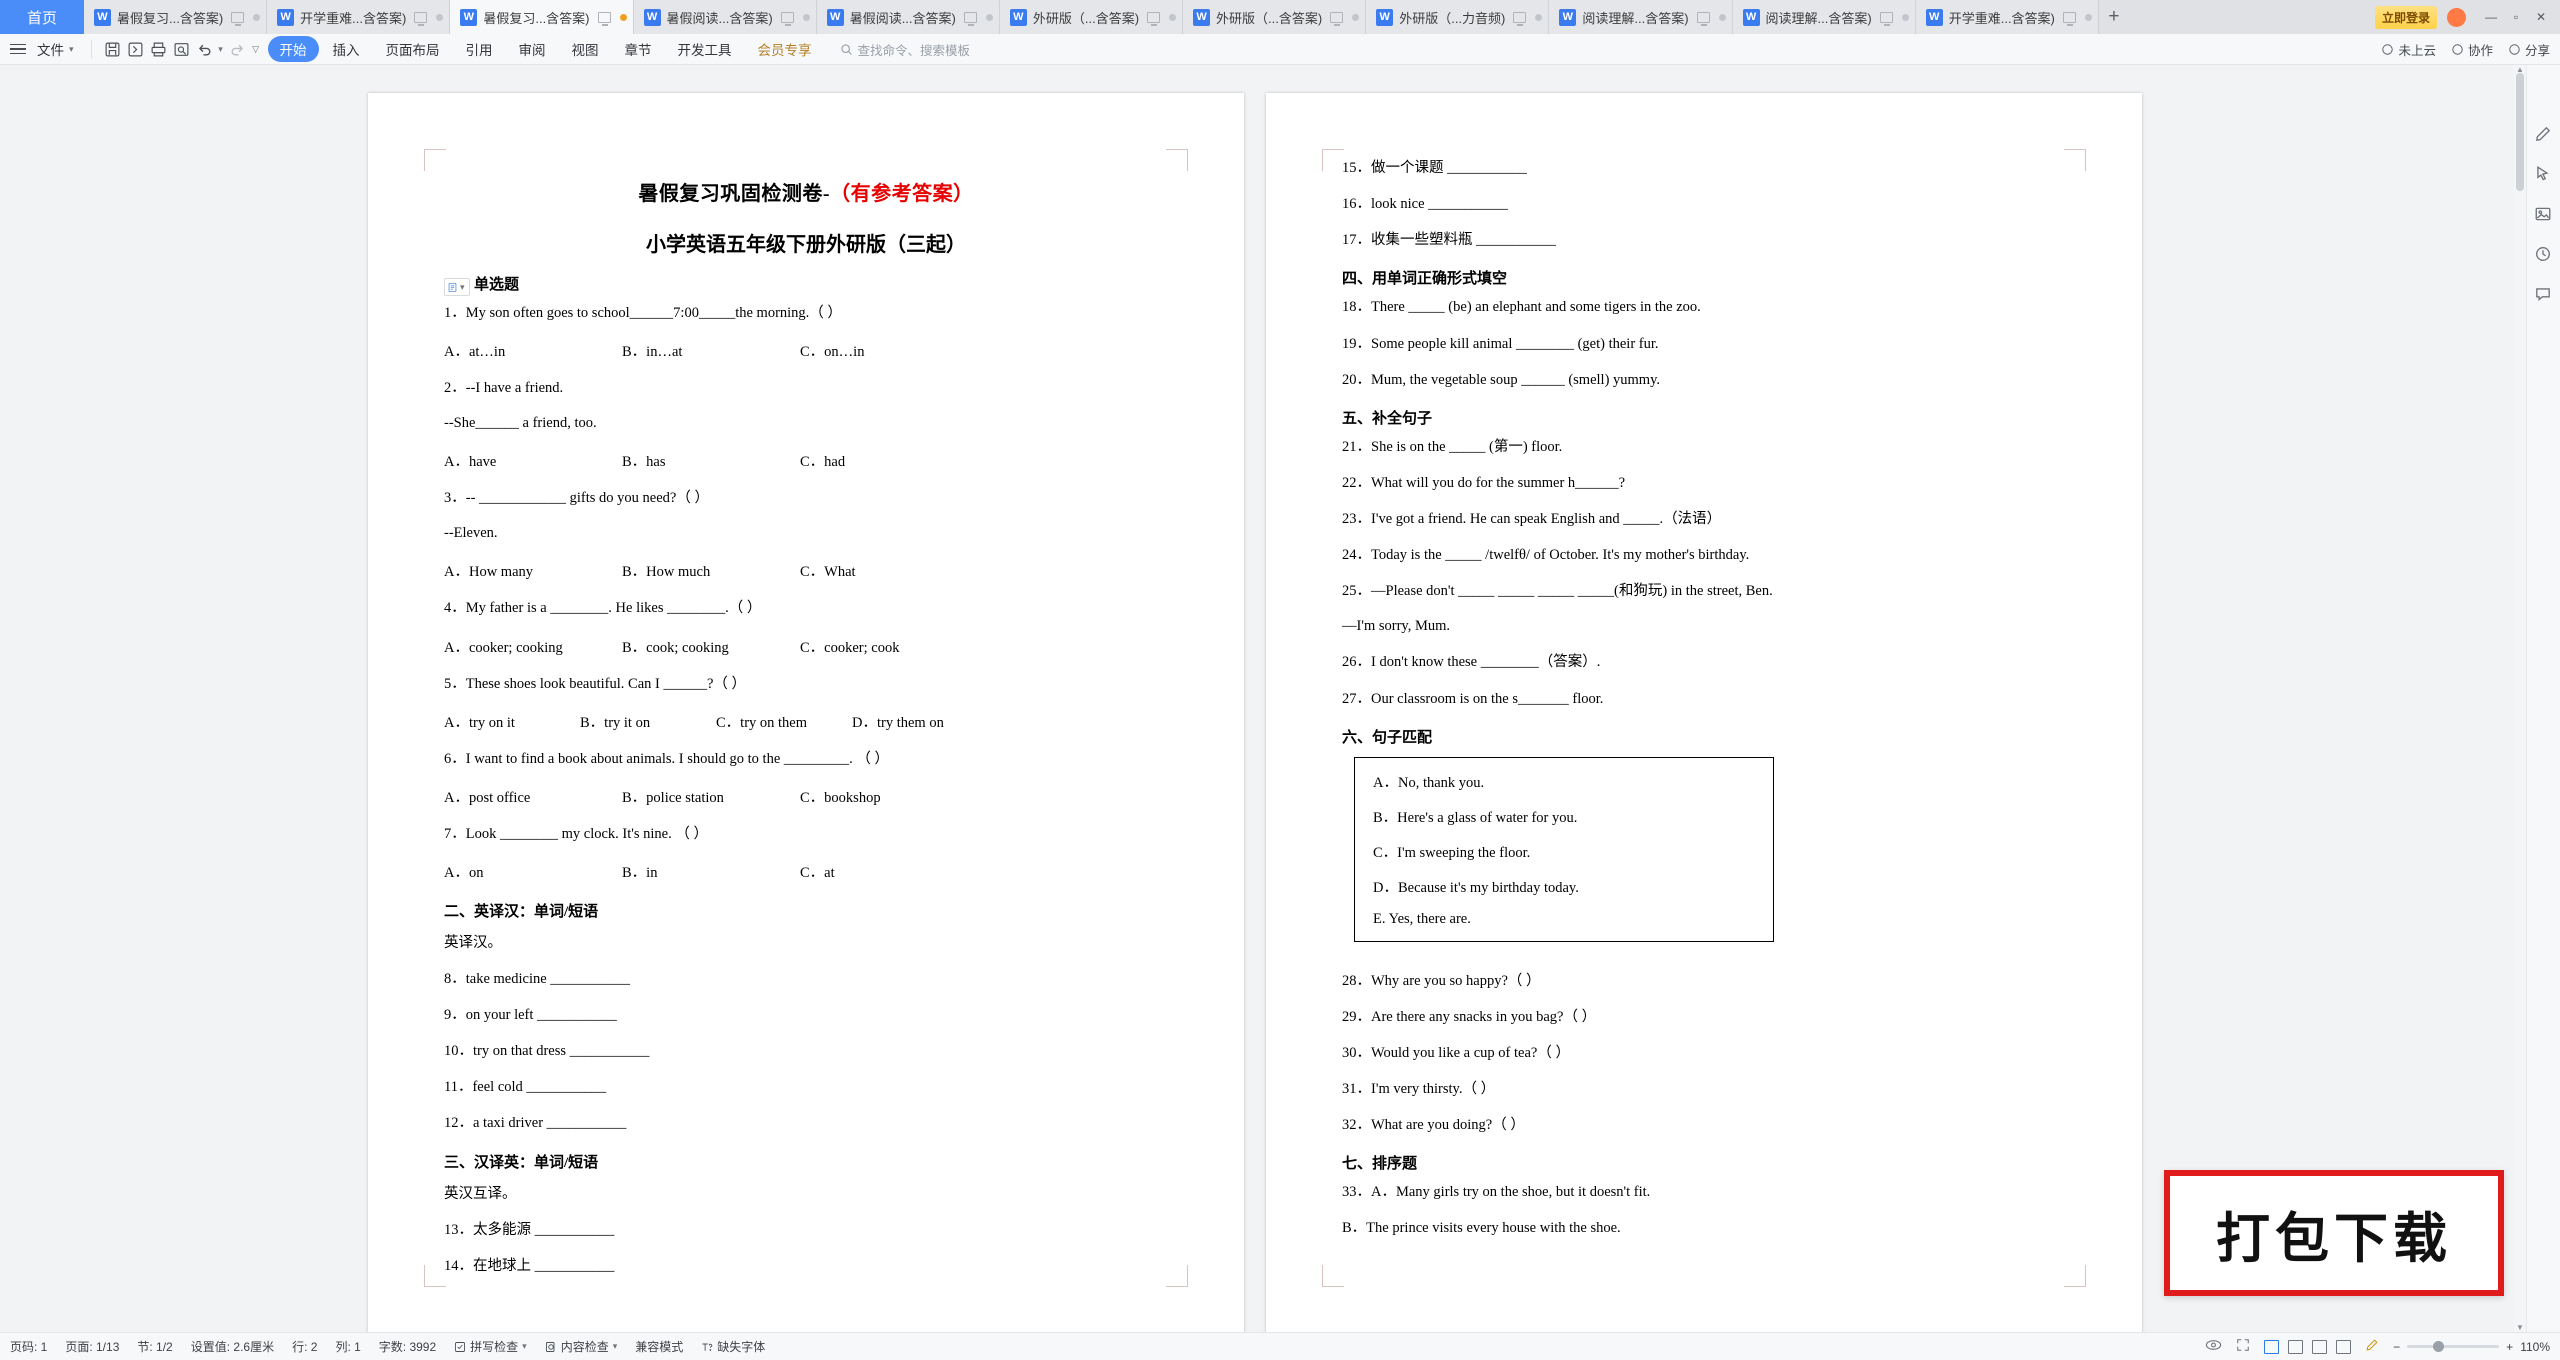 This screenshot has width=2560, height=1360. Describe the element at coordinates (1458, 17) in the screenshot. I see `document-tab-7: W 外研版（...力音频)` at that location.